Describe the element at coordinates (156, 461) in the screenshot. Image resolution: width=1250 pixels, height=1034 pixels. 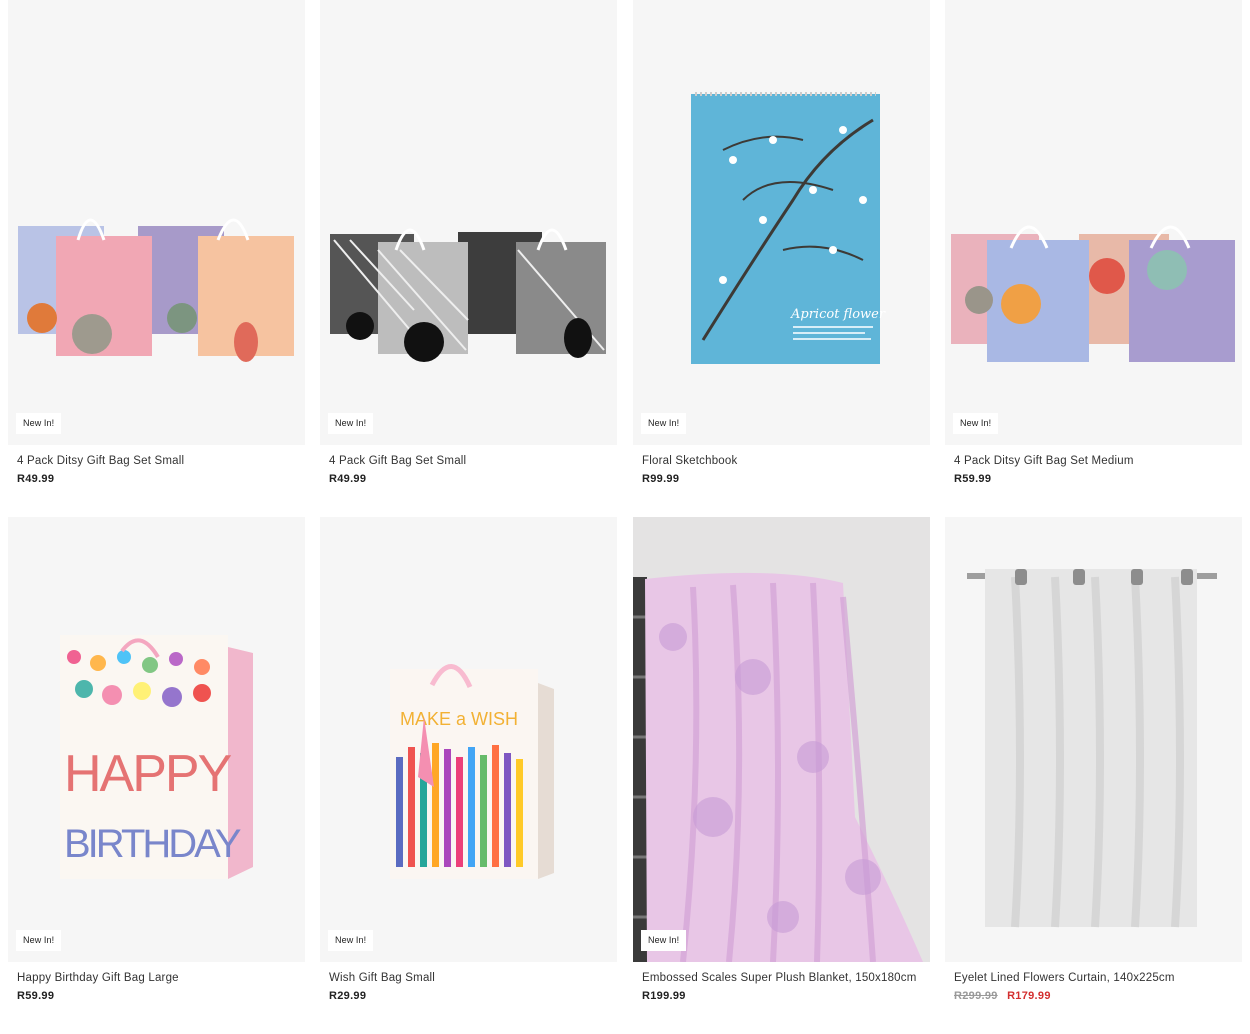
I see `product-name: 4 Pack Ditsy Gift Bag Set Small` at that location.